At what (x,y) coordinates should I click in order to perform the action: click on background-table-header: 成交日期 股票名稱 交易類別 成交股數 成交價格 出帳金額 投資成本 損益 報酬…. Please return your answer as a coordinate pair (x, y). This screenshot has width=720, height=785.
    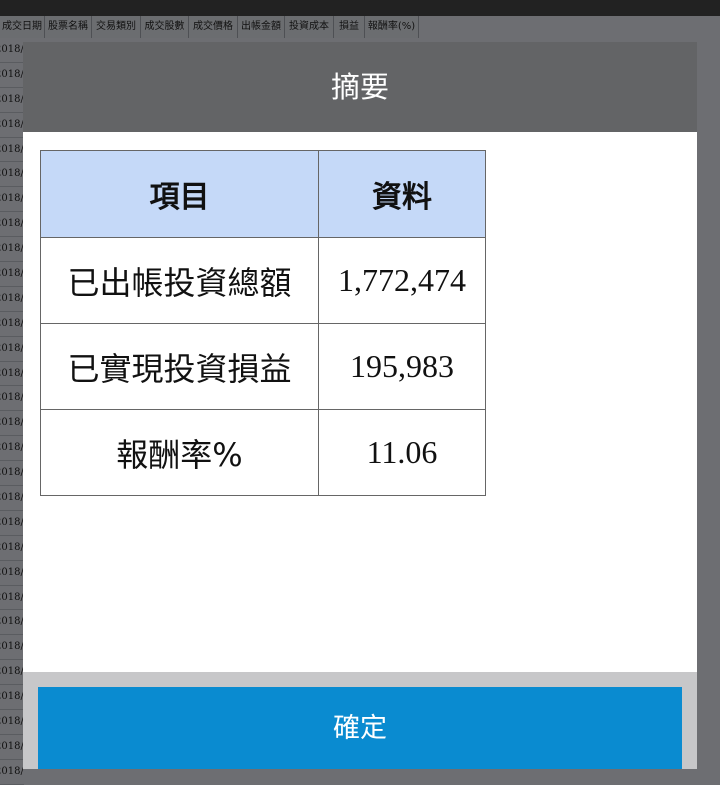
    Looking at the image, I should click on (209, 27).